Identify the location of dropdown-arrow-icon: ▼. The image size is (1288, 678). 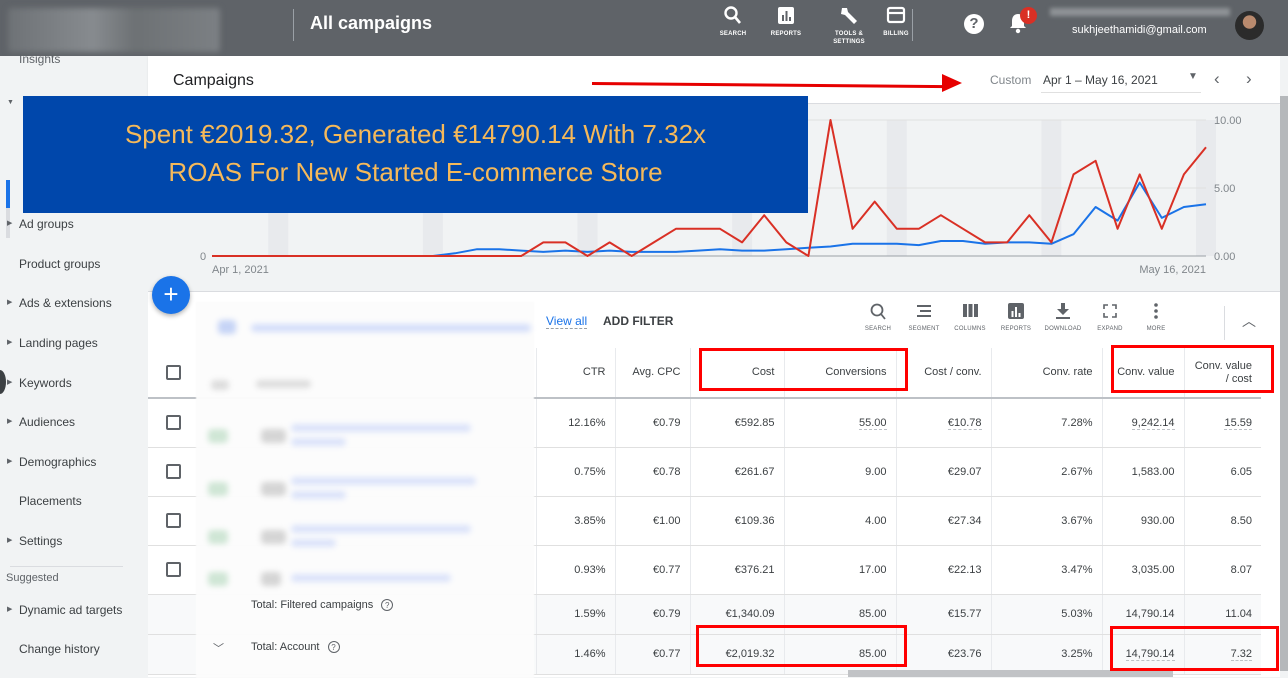
(1193, 76).